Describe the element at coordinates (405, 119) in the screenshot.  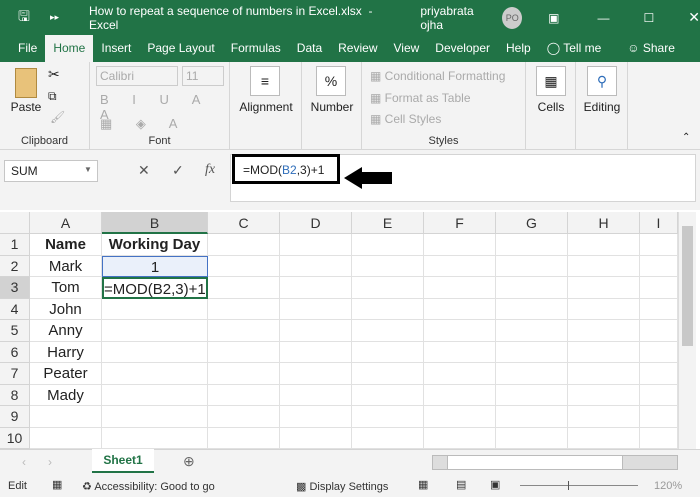
I see `cell-styles-button: ▦ Cell Styles` at that location.